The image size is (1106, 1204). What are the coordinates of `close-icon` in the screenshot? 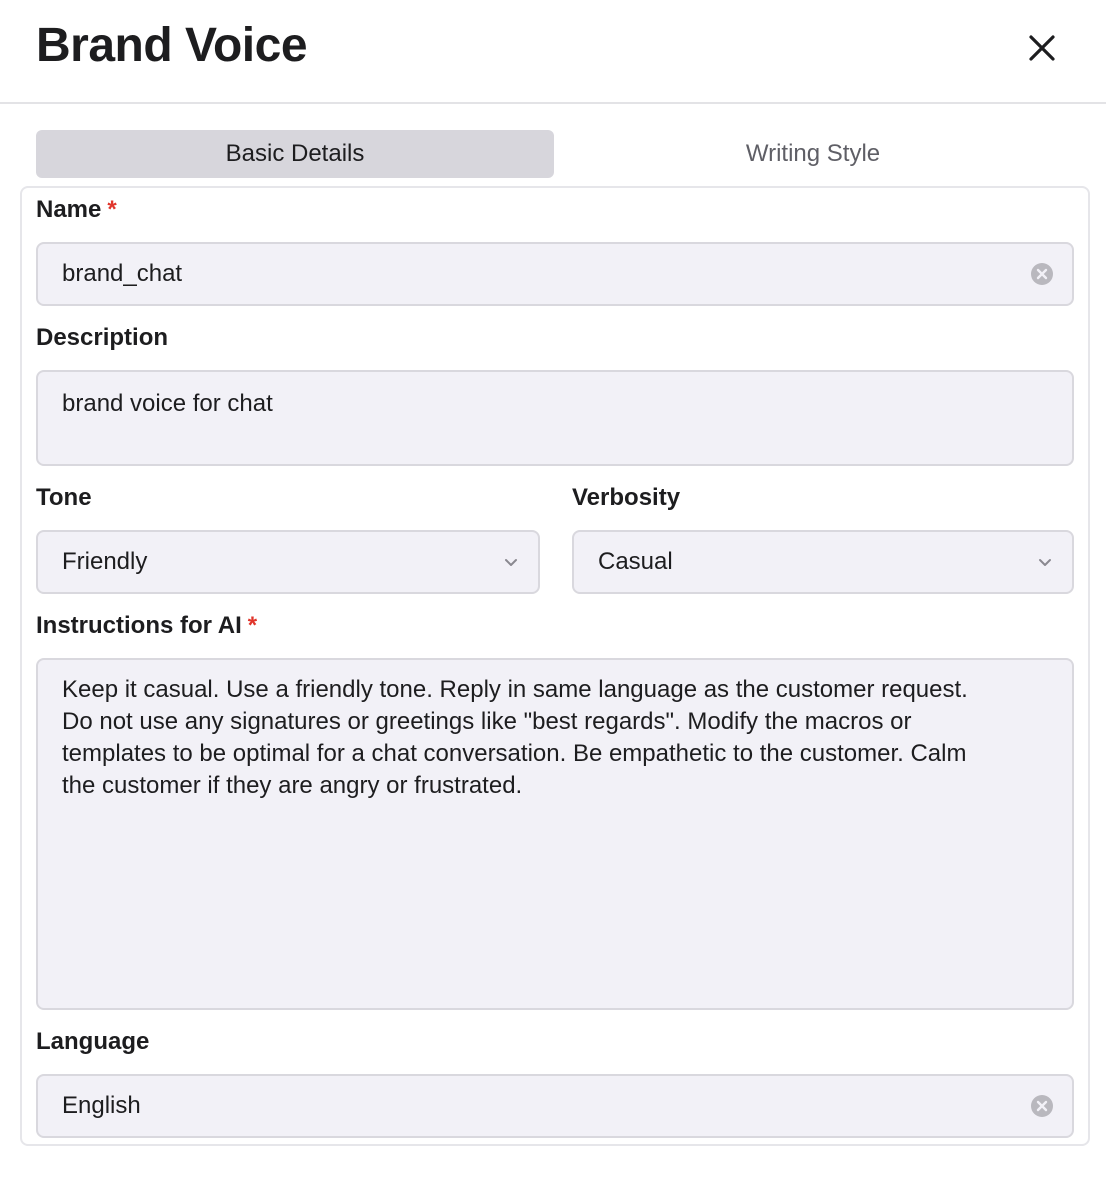 It's located at (1042, 48).